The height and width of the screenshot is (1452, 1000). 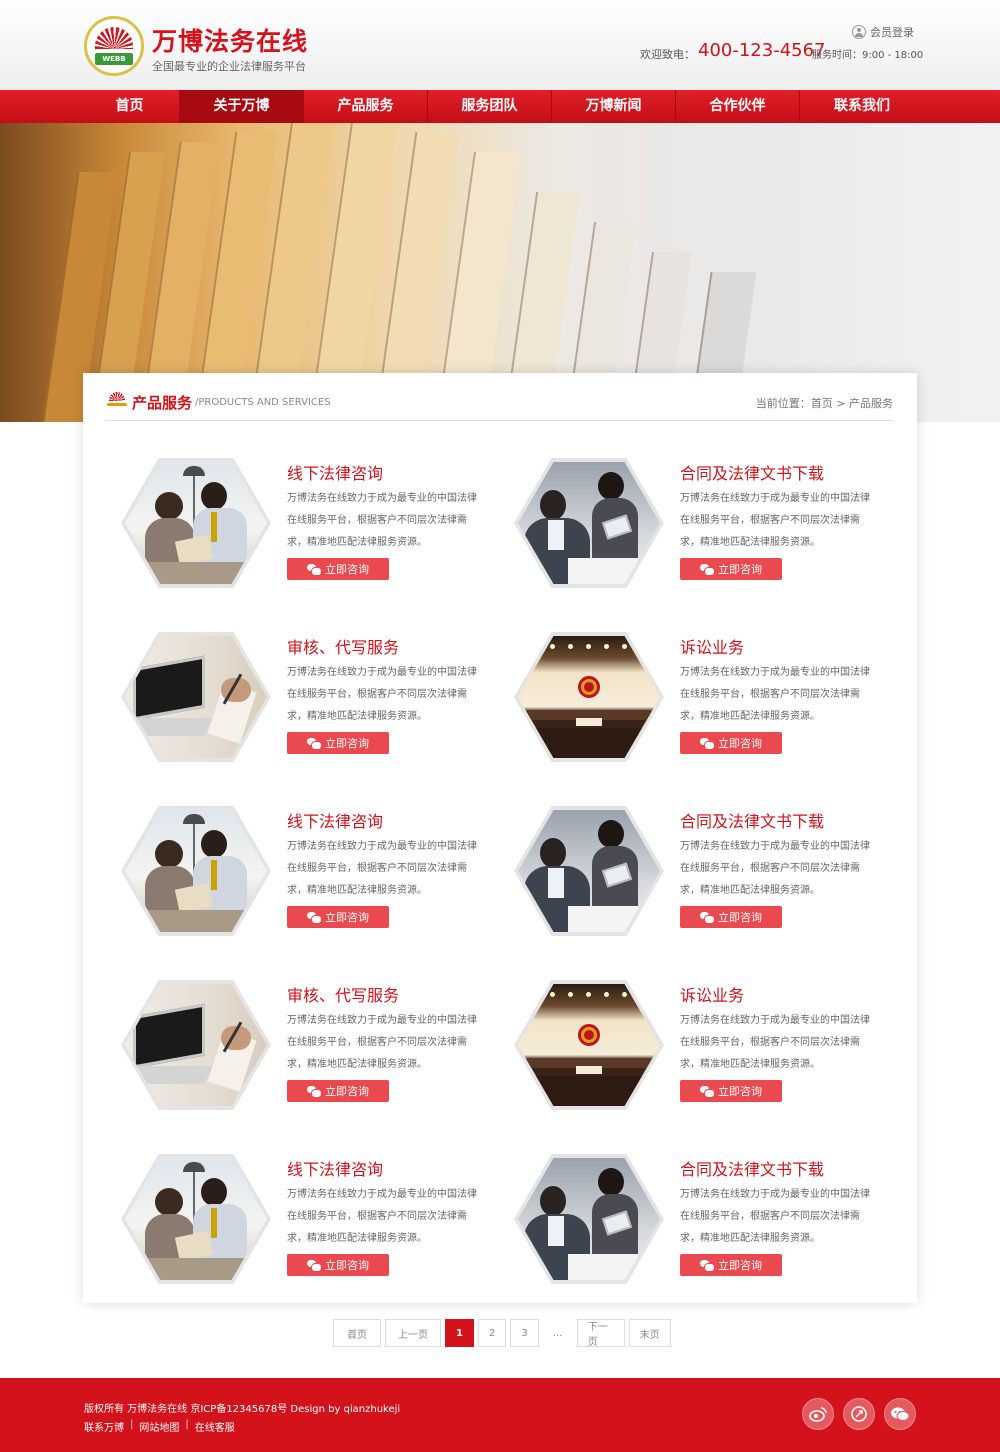 I want to click on brand-slogan: 全国最专业的企业法律服务平台, so click(x=229, y=66).